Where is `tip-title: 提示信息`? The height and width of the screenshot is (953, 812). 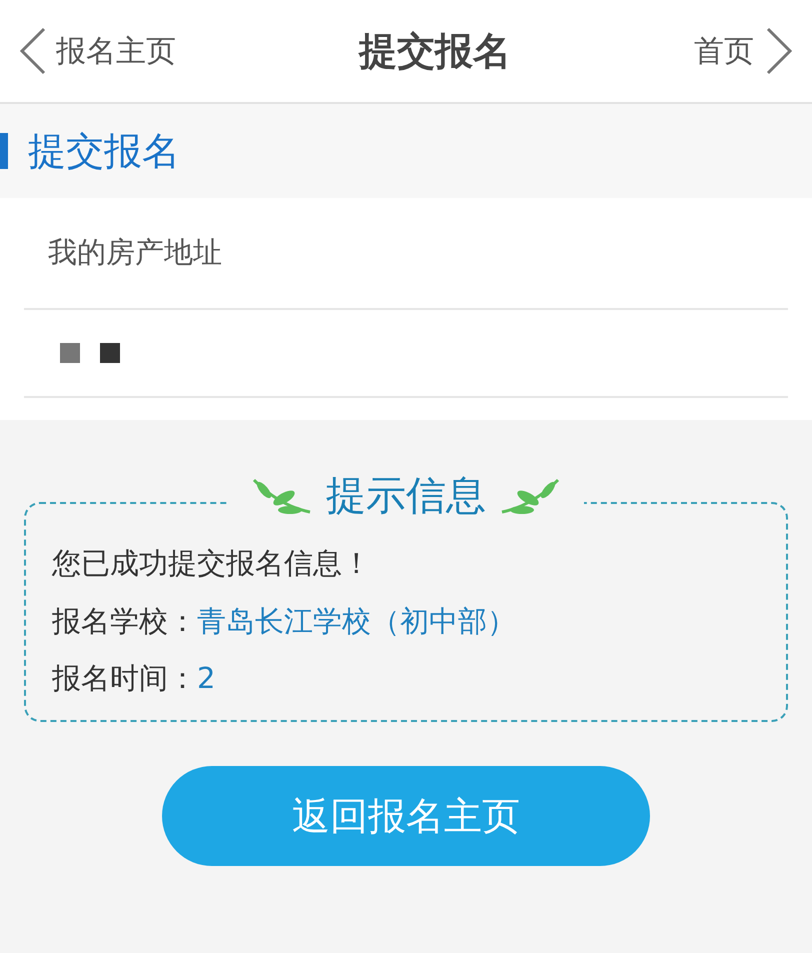 tip-title: 提示信息 is located at coordinates (406, 496).